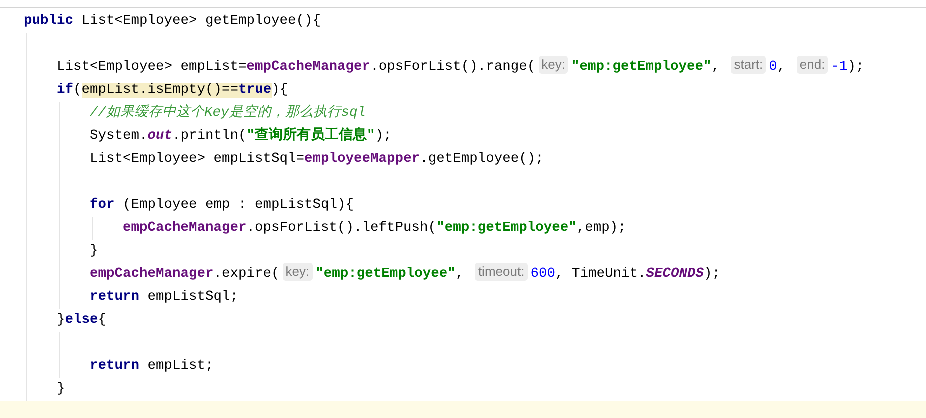 The image size is (926, 418). I want to click on code-text: }else{, so click(82, 320).